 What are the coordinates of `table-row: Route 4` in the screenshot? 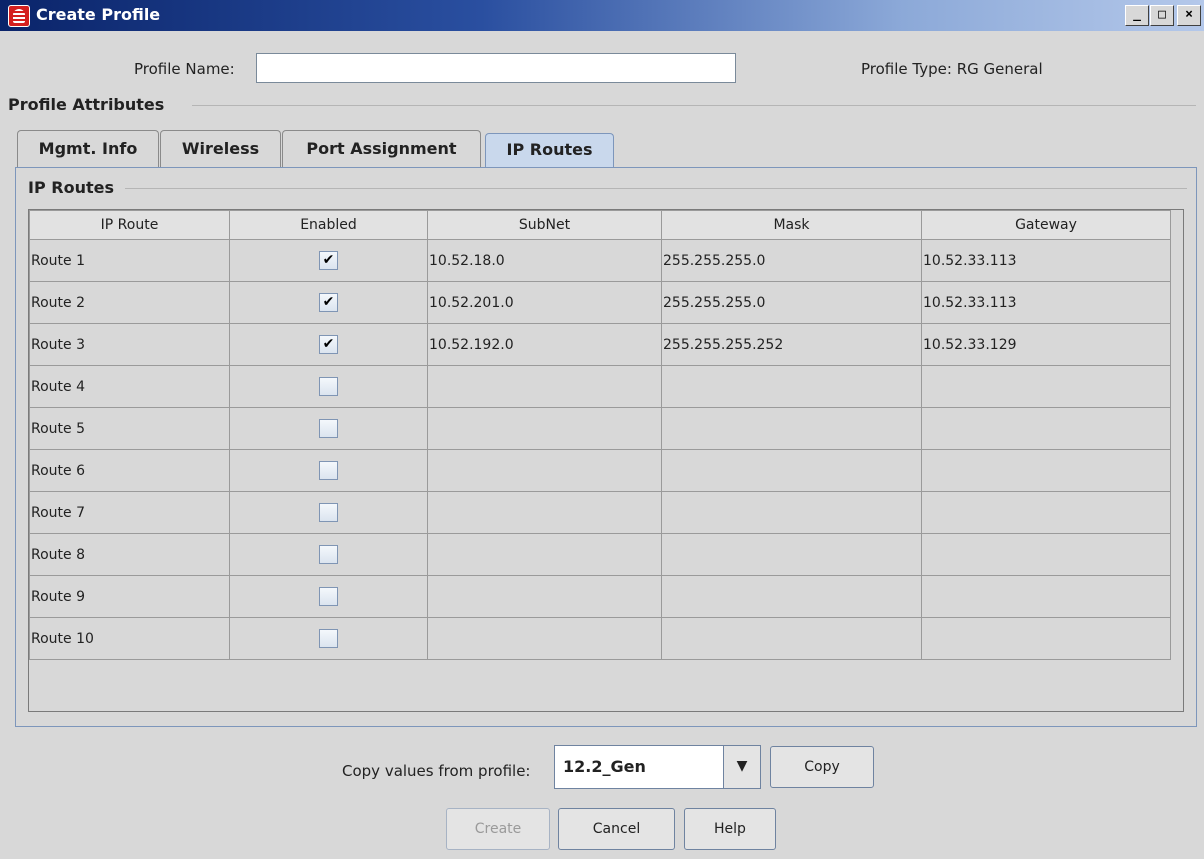 It's located at (600, 386).